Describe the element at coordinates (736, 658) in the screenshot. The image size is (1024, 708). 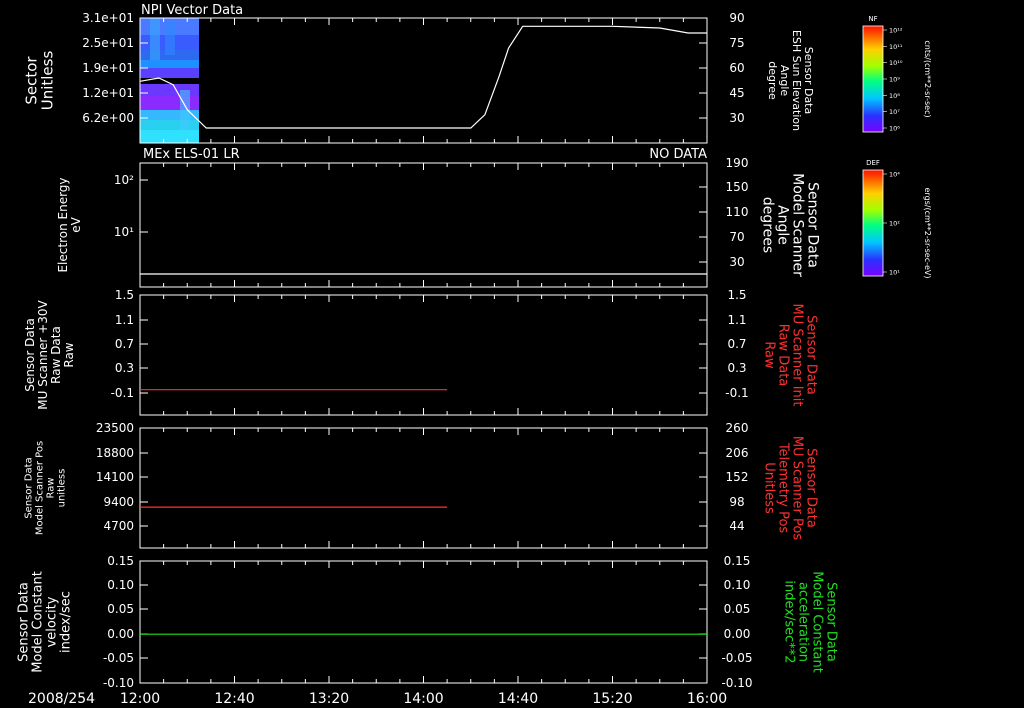
I see `y-tick-label-right: -0.05` at that location.